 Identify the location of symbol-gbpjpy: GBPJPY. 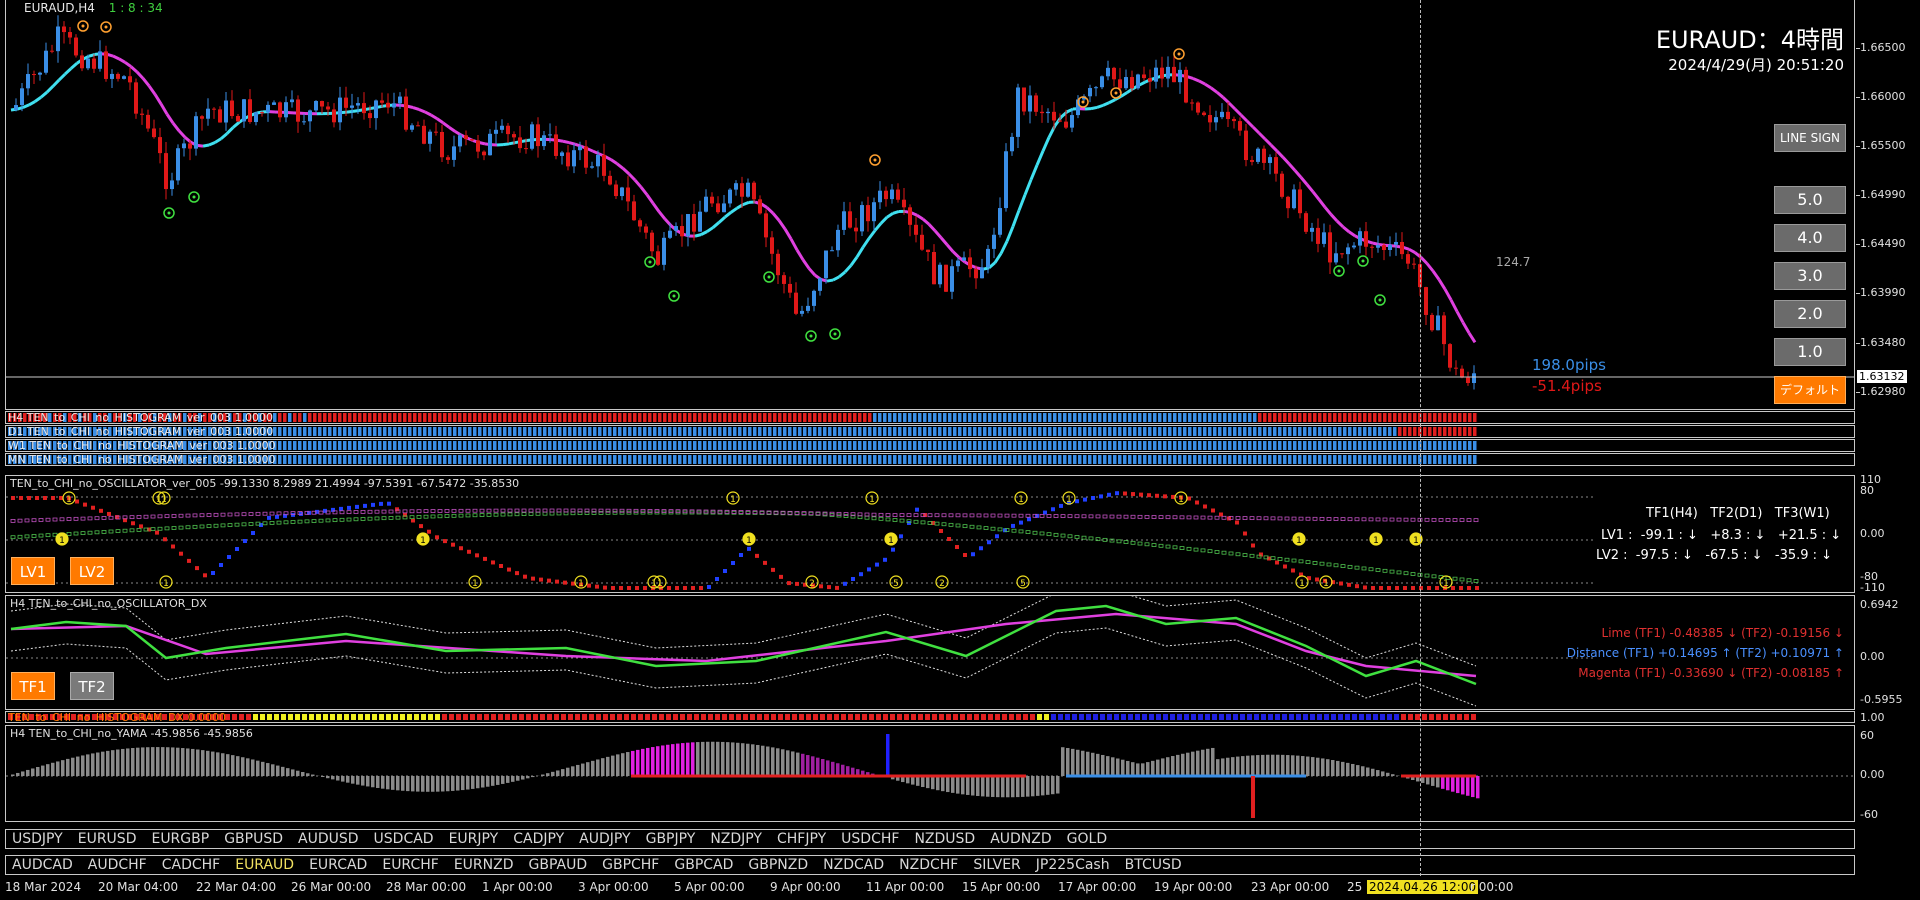
(671, 839).